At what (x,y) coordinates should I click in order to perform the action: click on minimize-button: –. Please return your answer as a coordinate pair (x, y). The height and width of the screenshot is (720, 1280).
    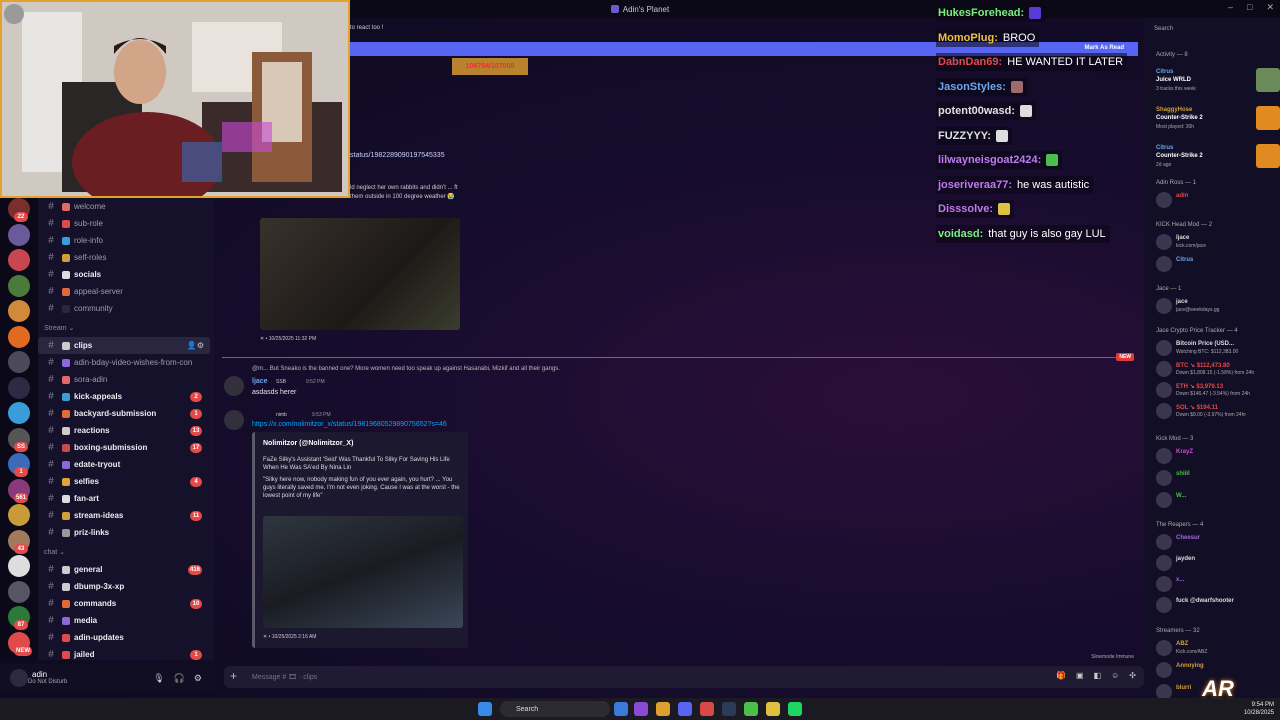
    Looking at the image, I should click on (1230, 7).